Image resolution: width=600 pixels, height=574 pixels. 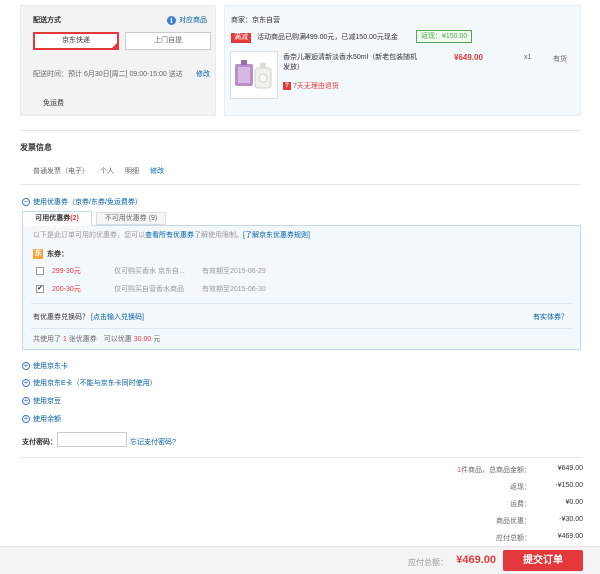 I want to click on invoice-info: 普通发票（电子） 个人 明细 修改, so click(x=98, y=171).